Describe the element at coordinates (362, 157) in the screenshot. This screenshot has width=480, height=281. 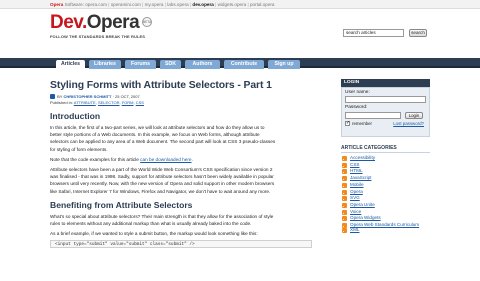
I see `category-link-accessibility: Accessibility` at that location.